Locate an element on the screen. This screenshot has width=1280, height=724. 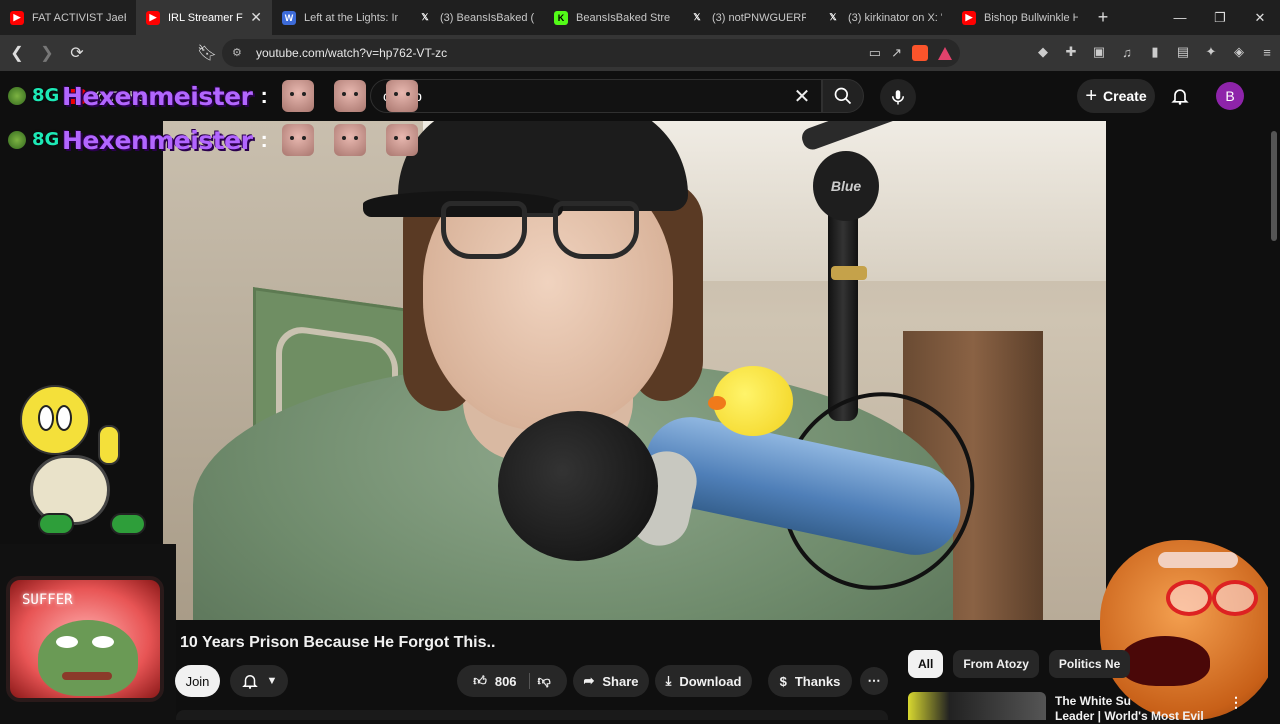
chevron-down-icon: ▼ is located at coordinates (272, 681).